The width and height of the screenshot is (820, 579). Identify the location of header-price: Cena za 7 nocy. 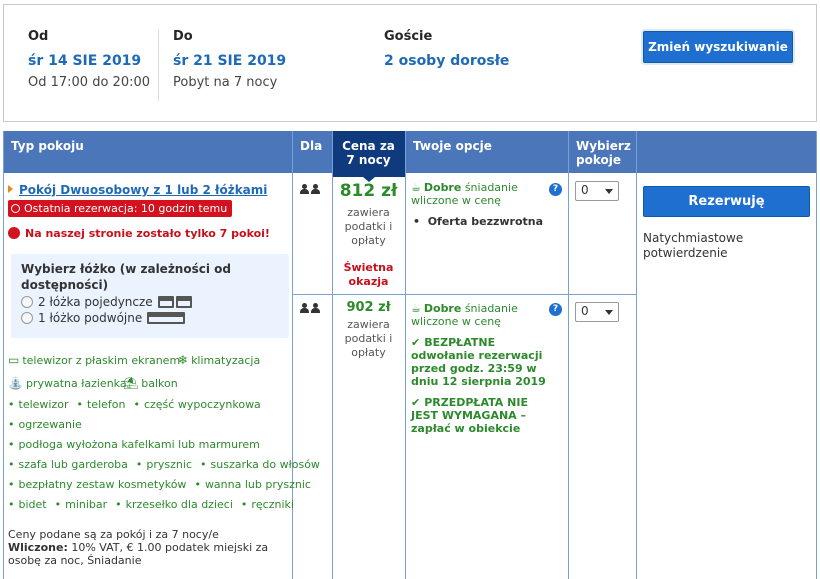
(368, 156).